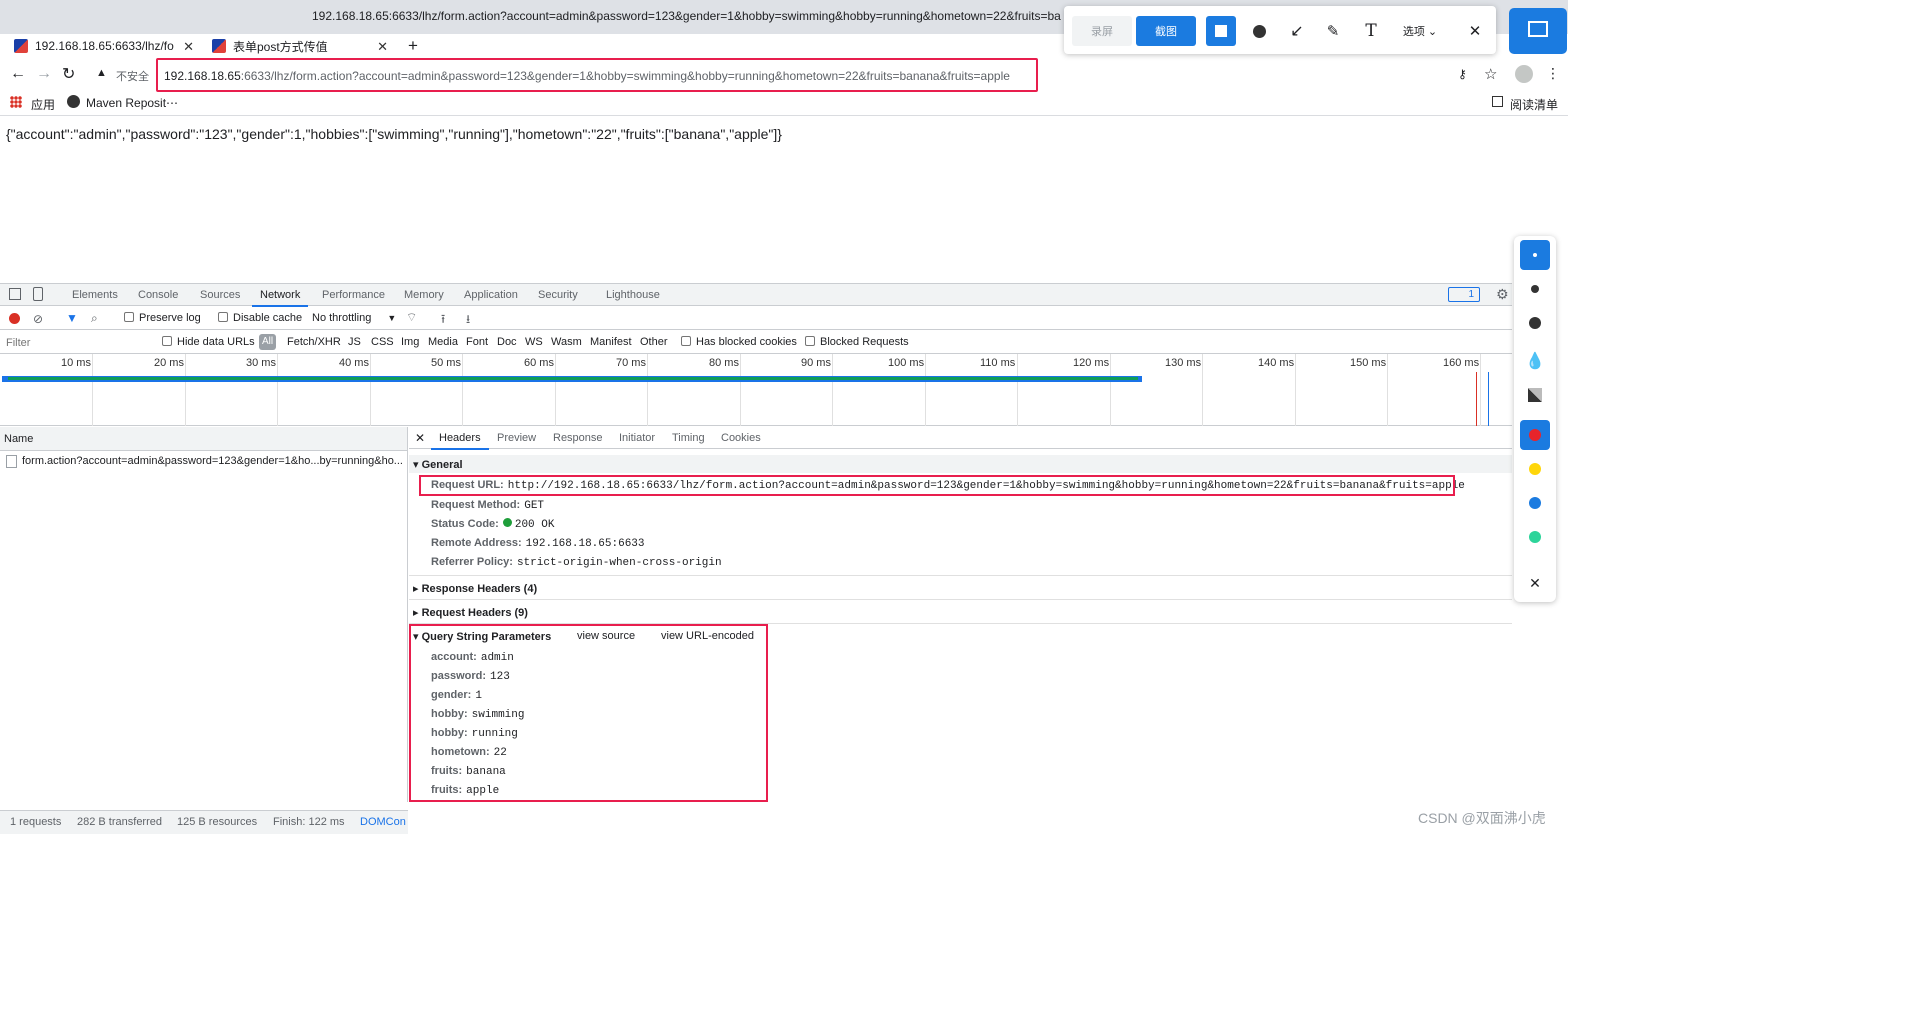 The width and height of the screenshot is (1920, 1020). Describe the element at coordinates (443, 320) in the screenshot. I see `import-har-icon: ⭱` at that location.